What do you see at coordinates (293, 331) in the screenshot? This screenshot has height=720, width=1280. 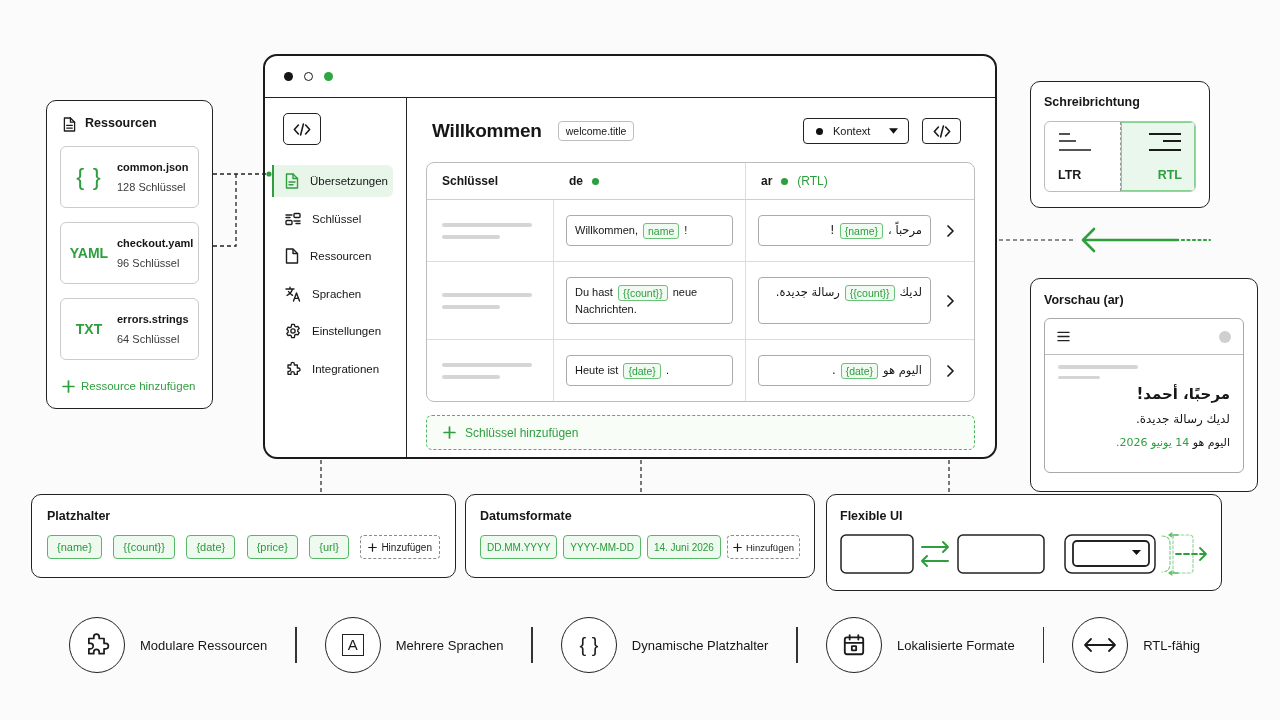 I see `gear-icon` at bounding box center [293, 331].